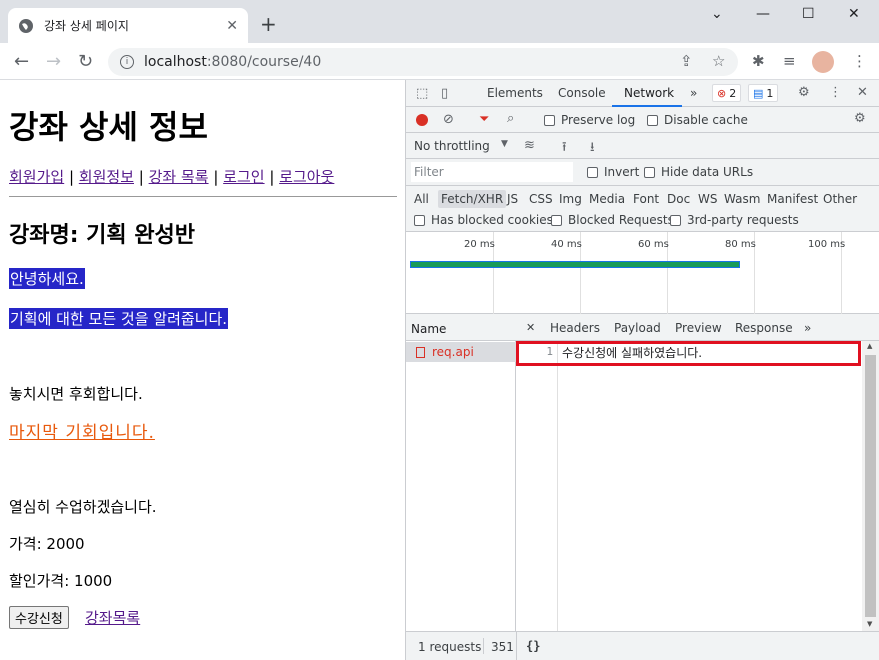 The width and height of the screenshot is (879, 660). I want to click on minimize-button: —, so click(763, 14).